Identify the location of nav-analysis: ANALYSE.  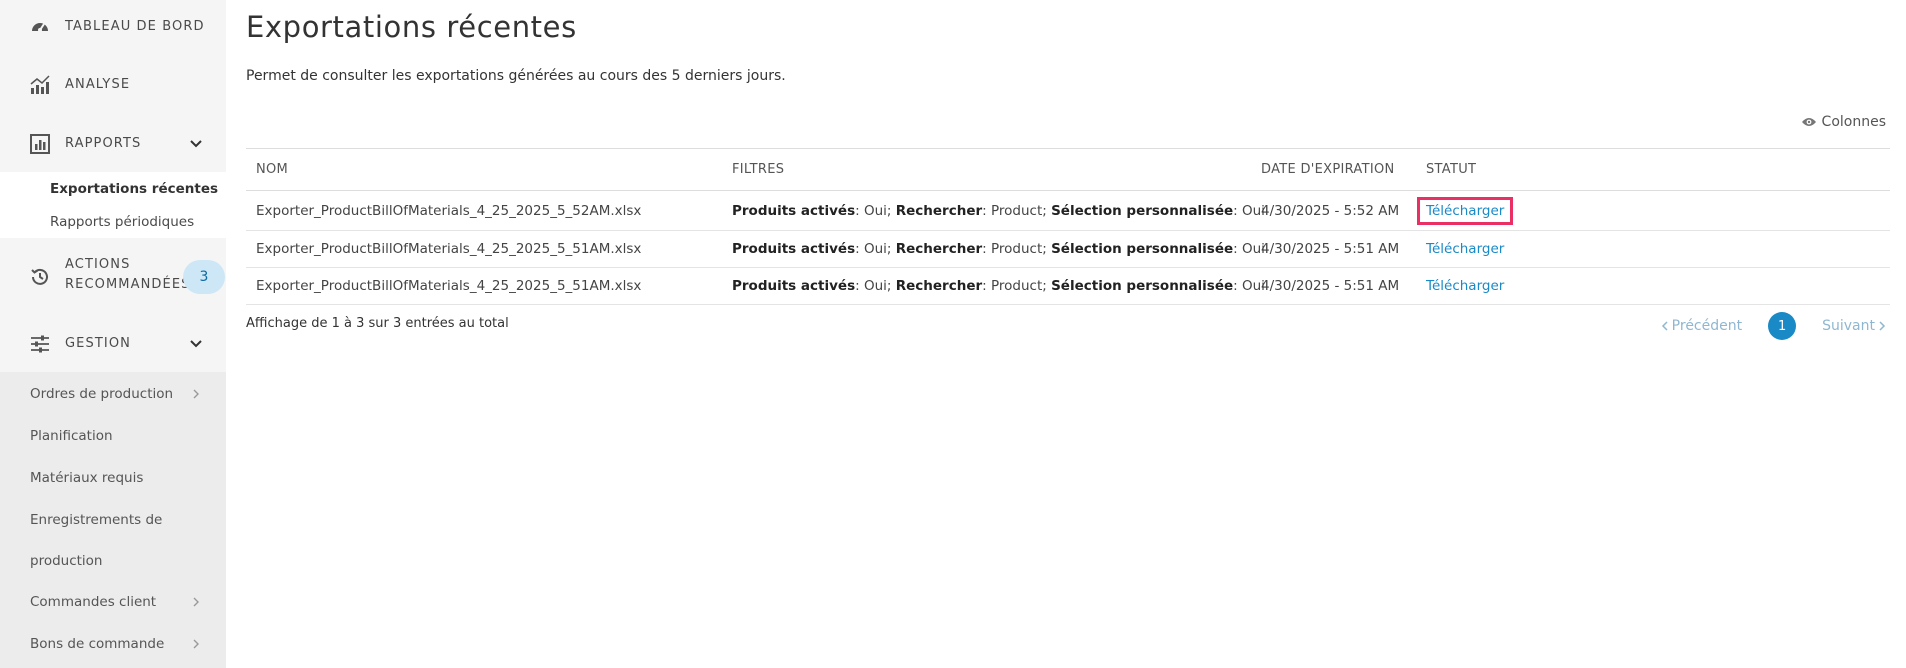
(113, 85).